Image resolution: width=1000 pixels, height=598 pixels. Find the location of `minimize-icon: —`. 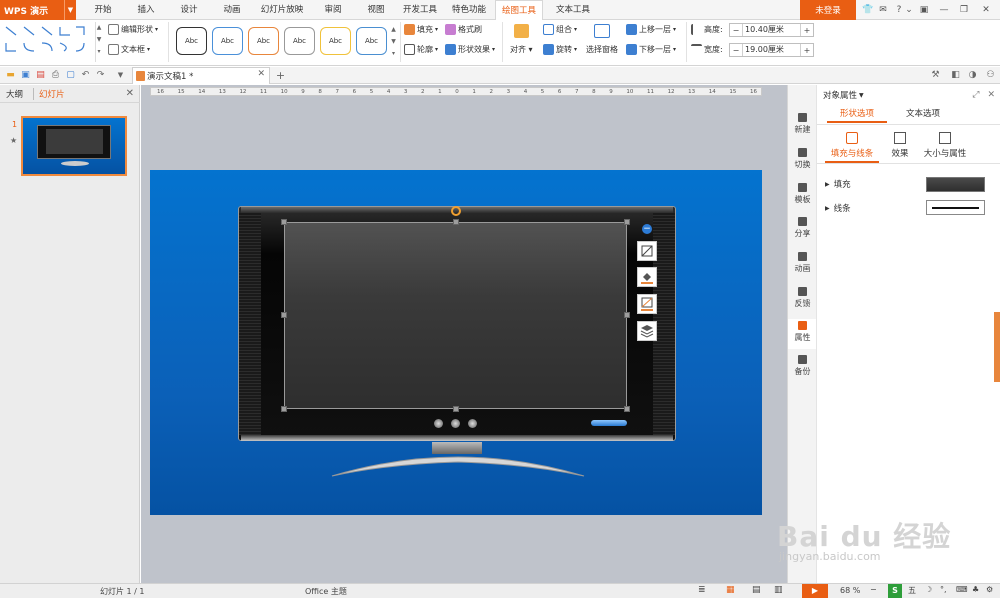

minimize-icon: — is located at coordinates (944, 10).